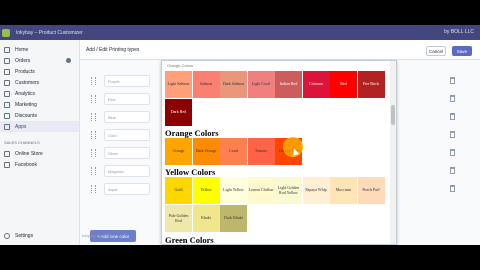 The image size is (480, 270). Describe the element at coordinates (7, 115) in the screenshot. I see `discount-icon` at that location.